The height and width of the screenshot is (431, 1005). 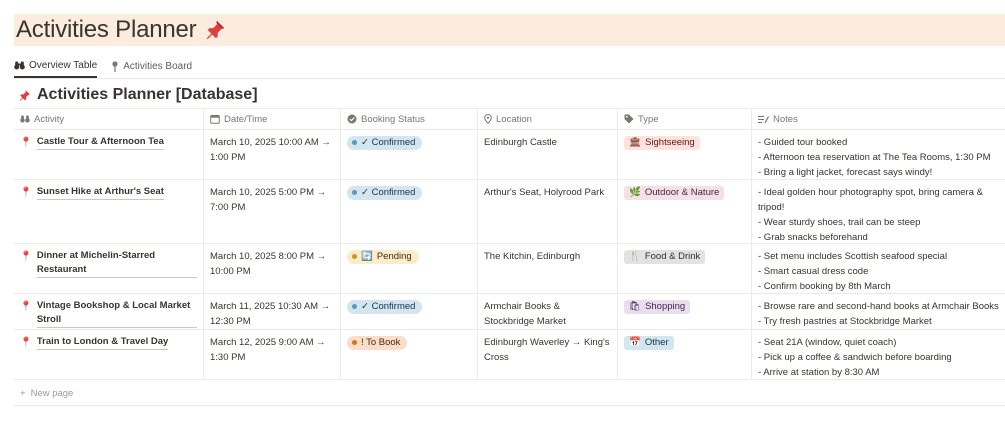 What do you see at coordinates (272, 268) in the screenshot?
I see `datetime-cell: March 10, 2025 8:00 PM → 10:00 PM` at bounding box center [272, 268].